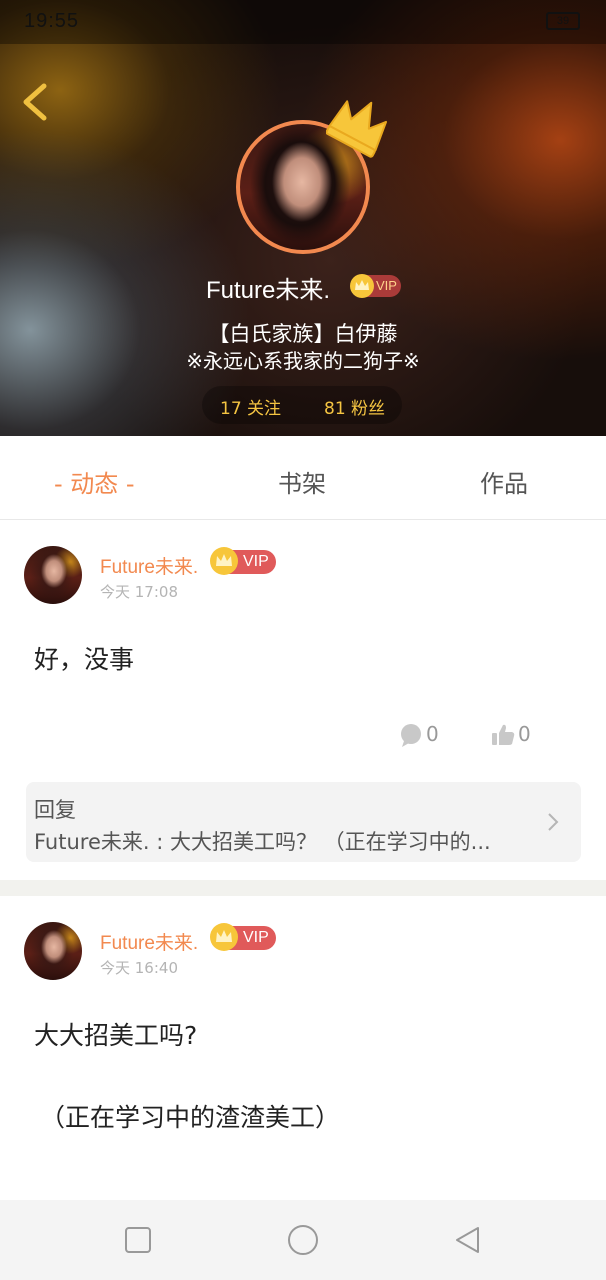 This screenshot has width=606, height=1280. I want to click on comment-icon, so click(411, 735).